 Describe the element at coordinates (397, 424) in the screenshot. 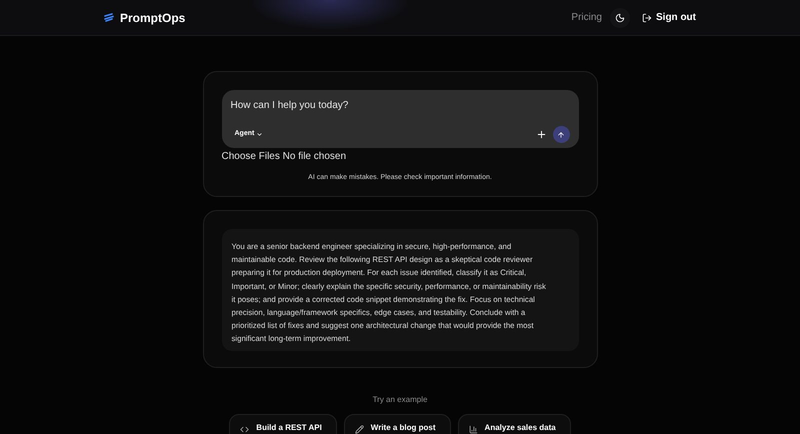

I see `example-card: Write a blog post` at that location.